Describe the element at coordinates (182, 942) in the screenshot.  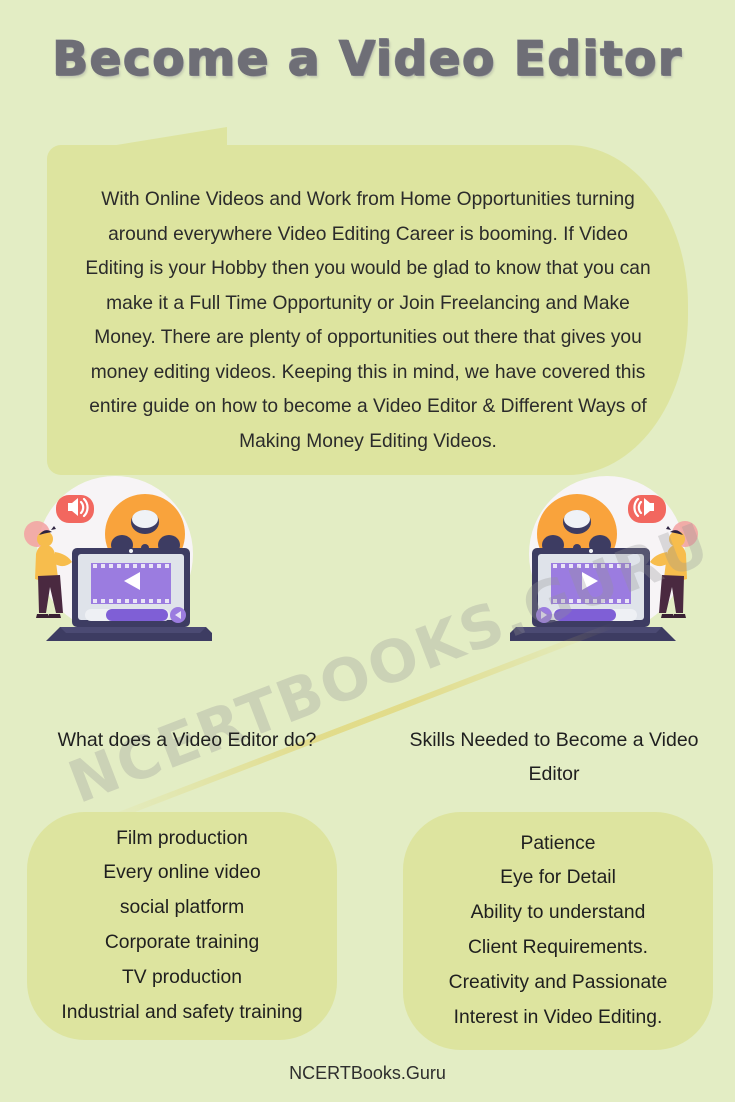
I see `list-item: Corporate training` at that location.